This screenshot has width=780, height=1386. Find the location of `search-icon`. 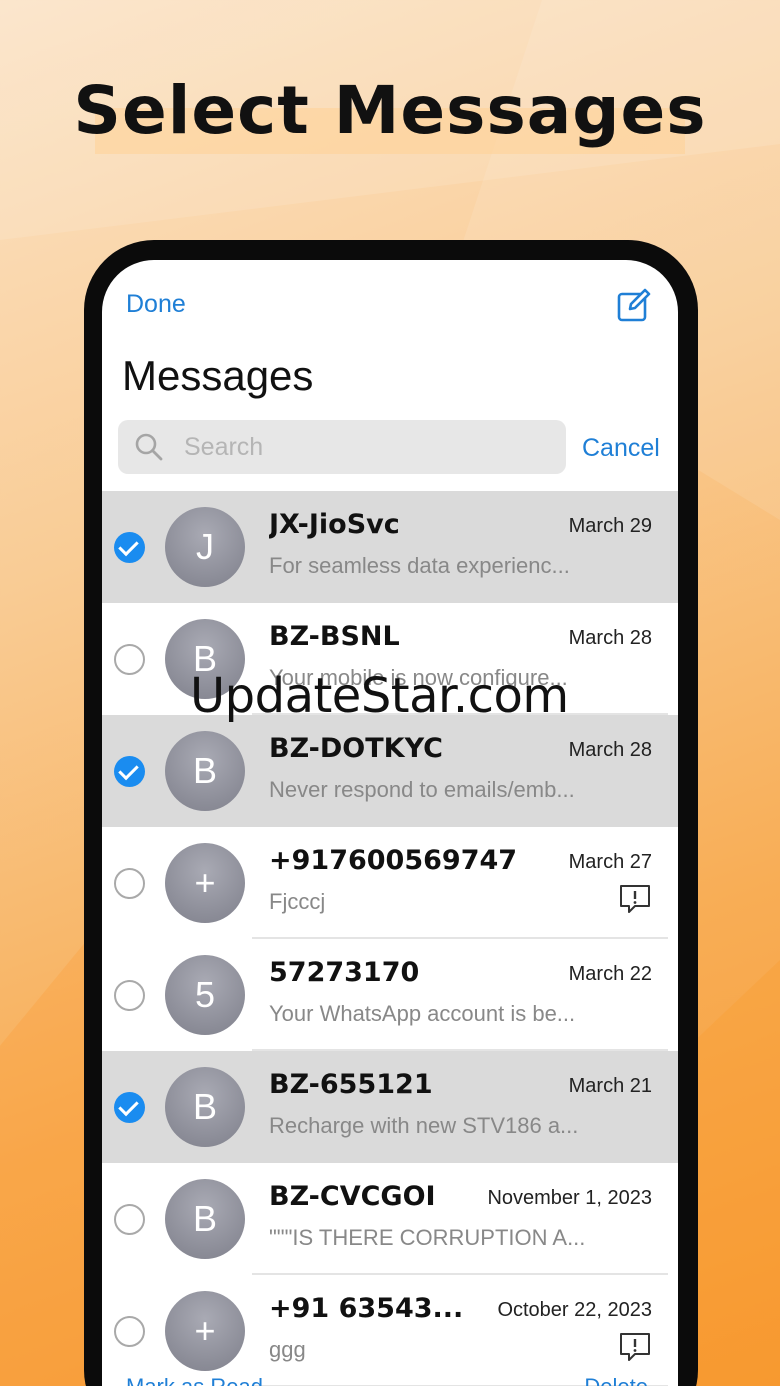

search-icon is located at coordinates (149, 447).